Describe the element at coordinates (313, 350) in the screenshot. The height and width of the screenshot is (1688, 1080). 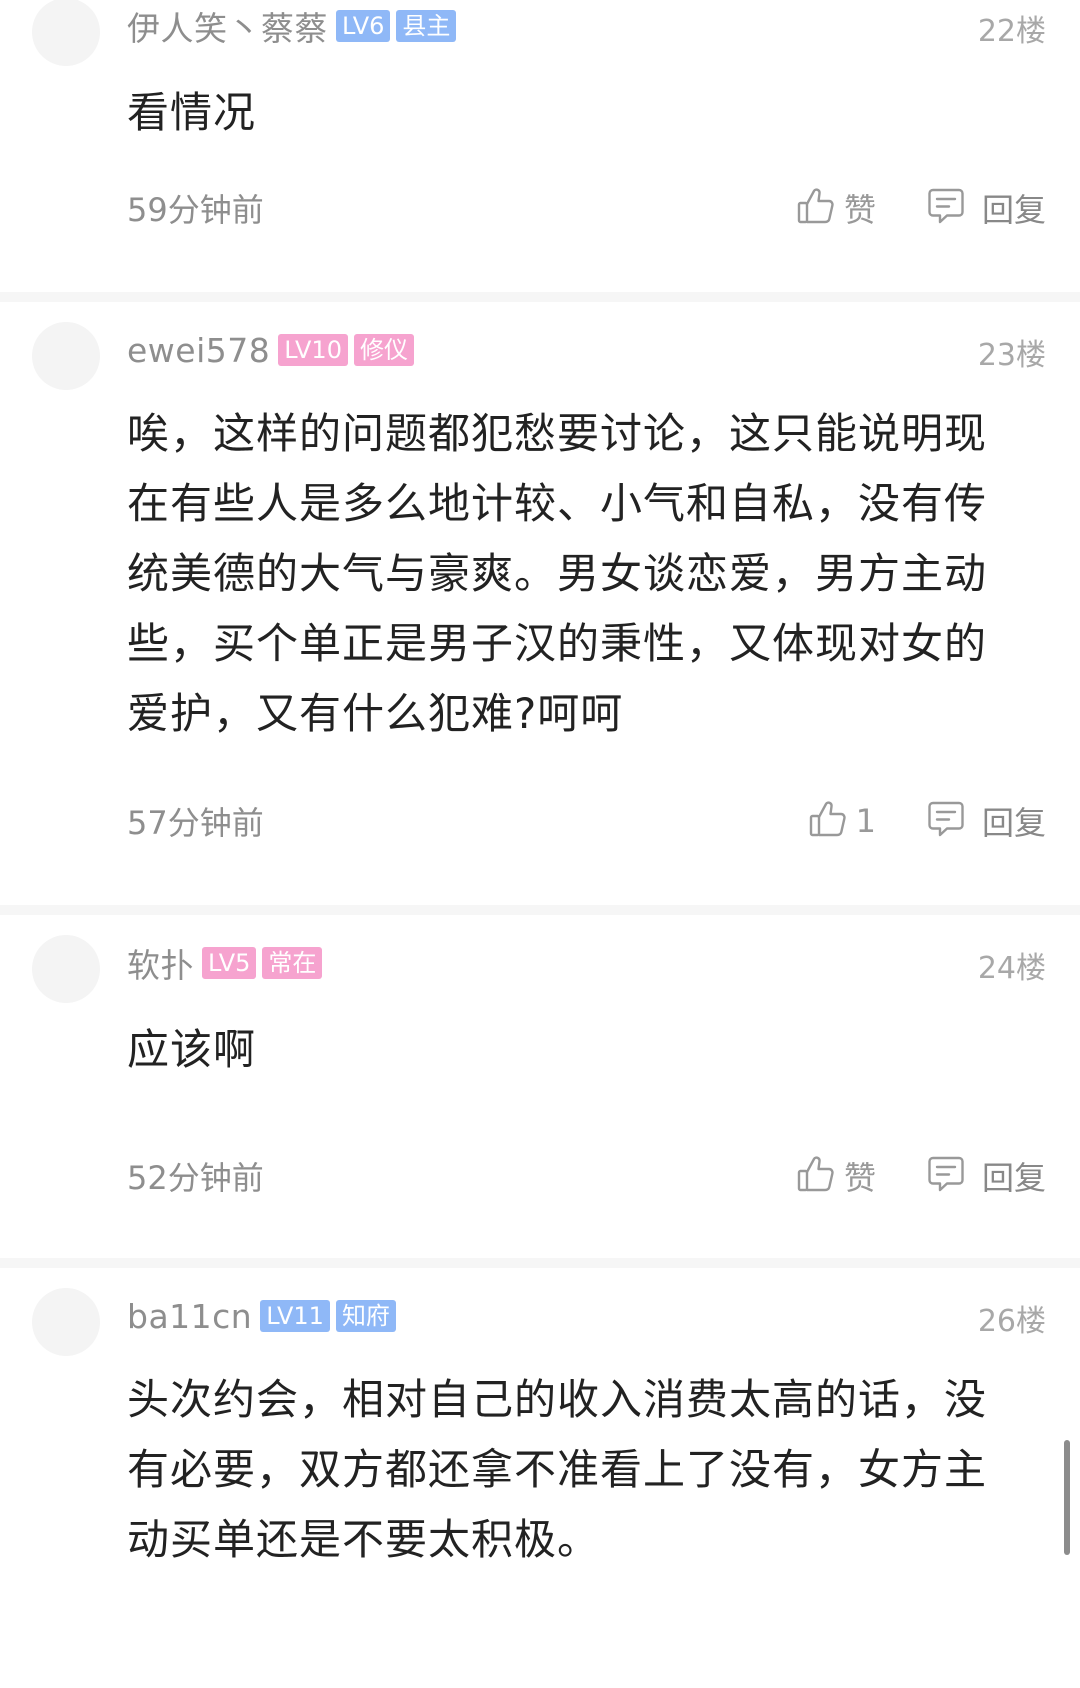
I see `level-badge: LV10` at that location.